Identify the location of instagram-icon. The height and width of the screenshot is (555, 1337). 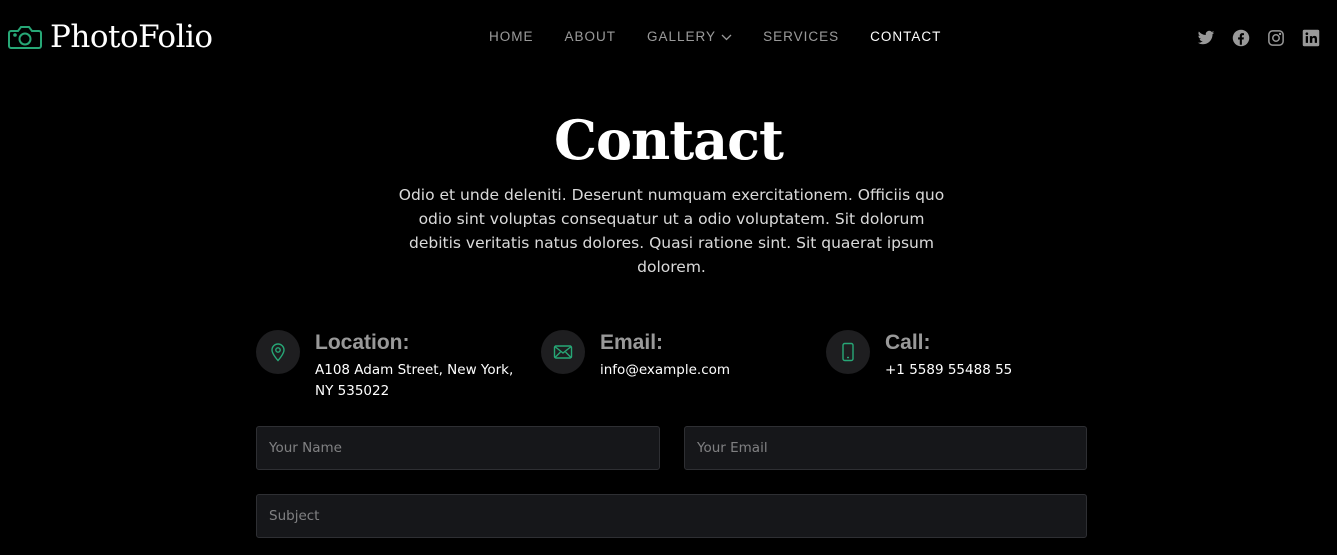
(1276, 38).